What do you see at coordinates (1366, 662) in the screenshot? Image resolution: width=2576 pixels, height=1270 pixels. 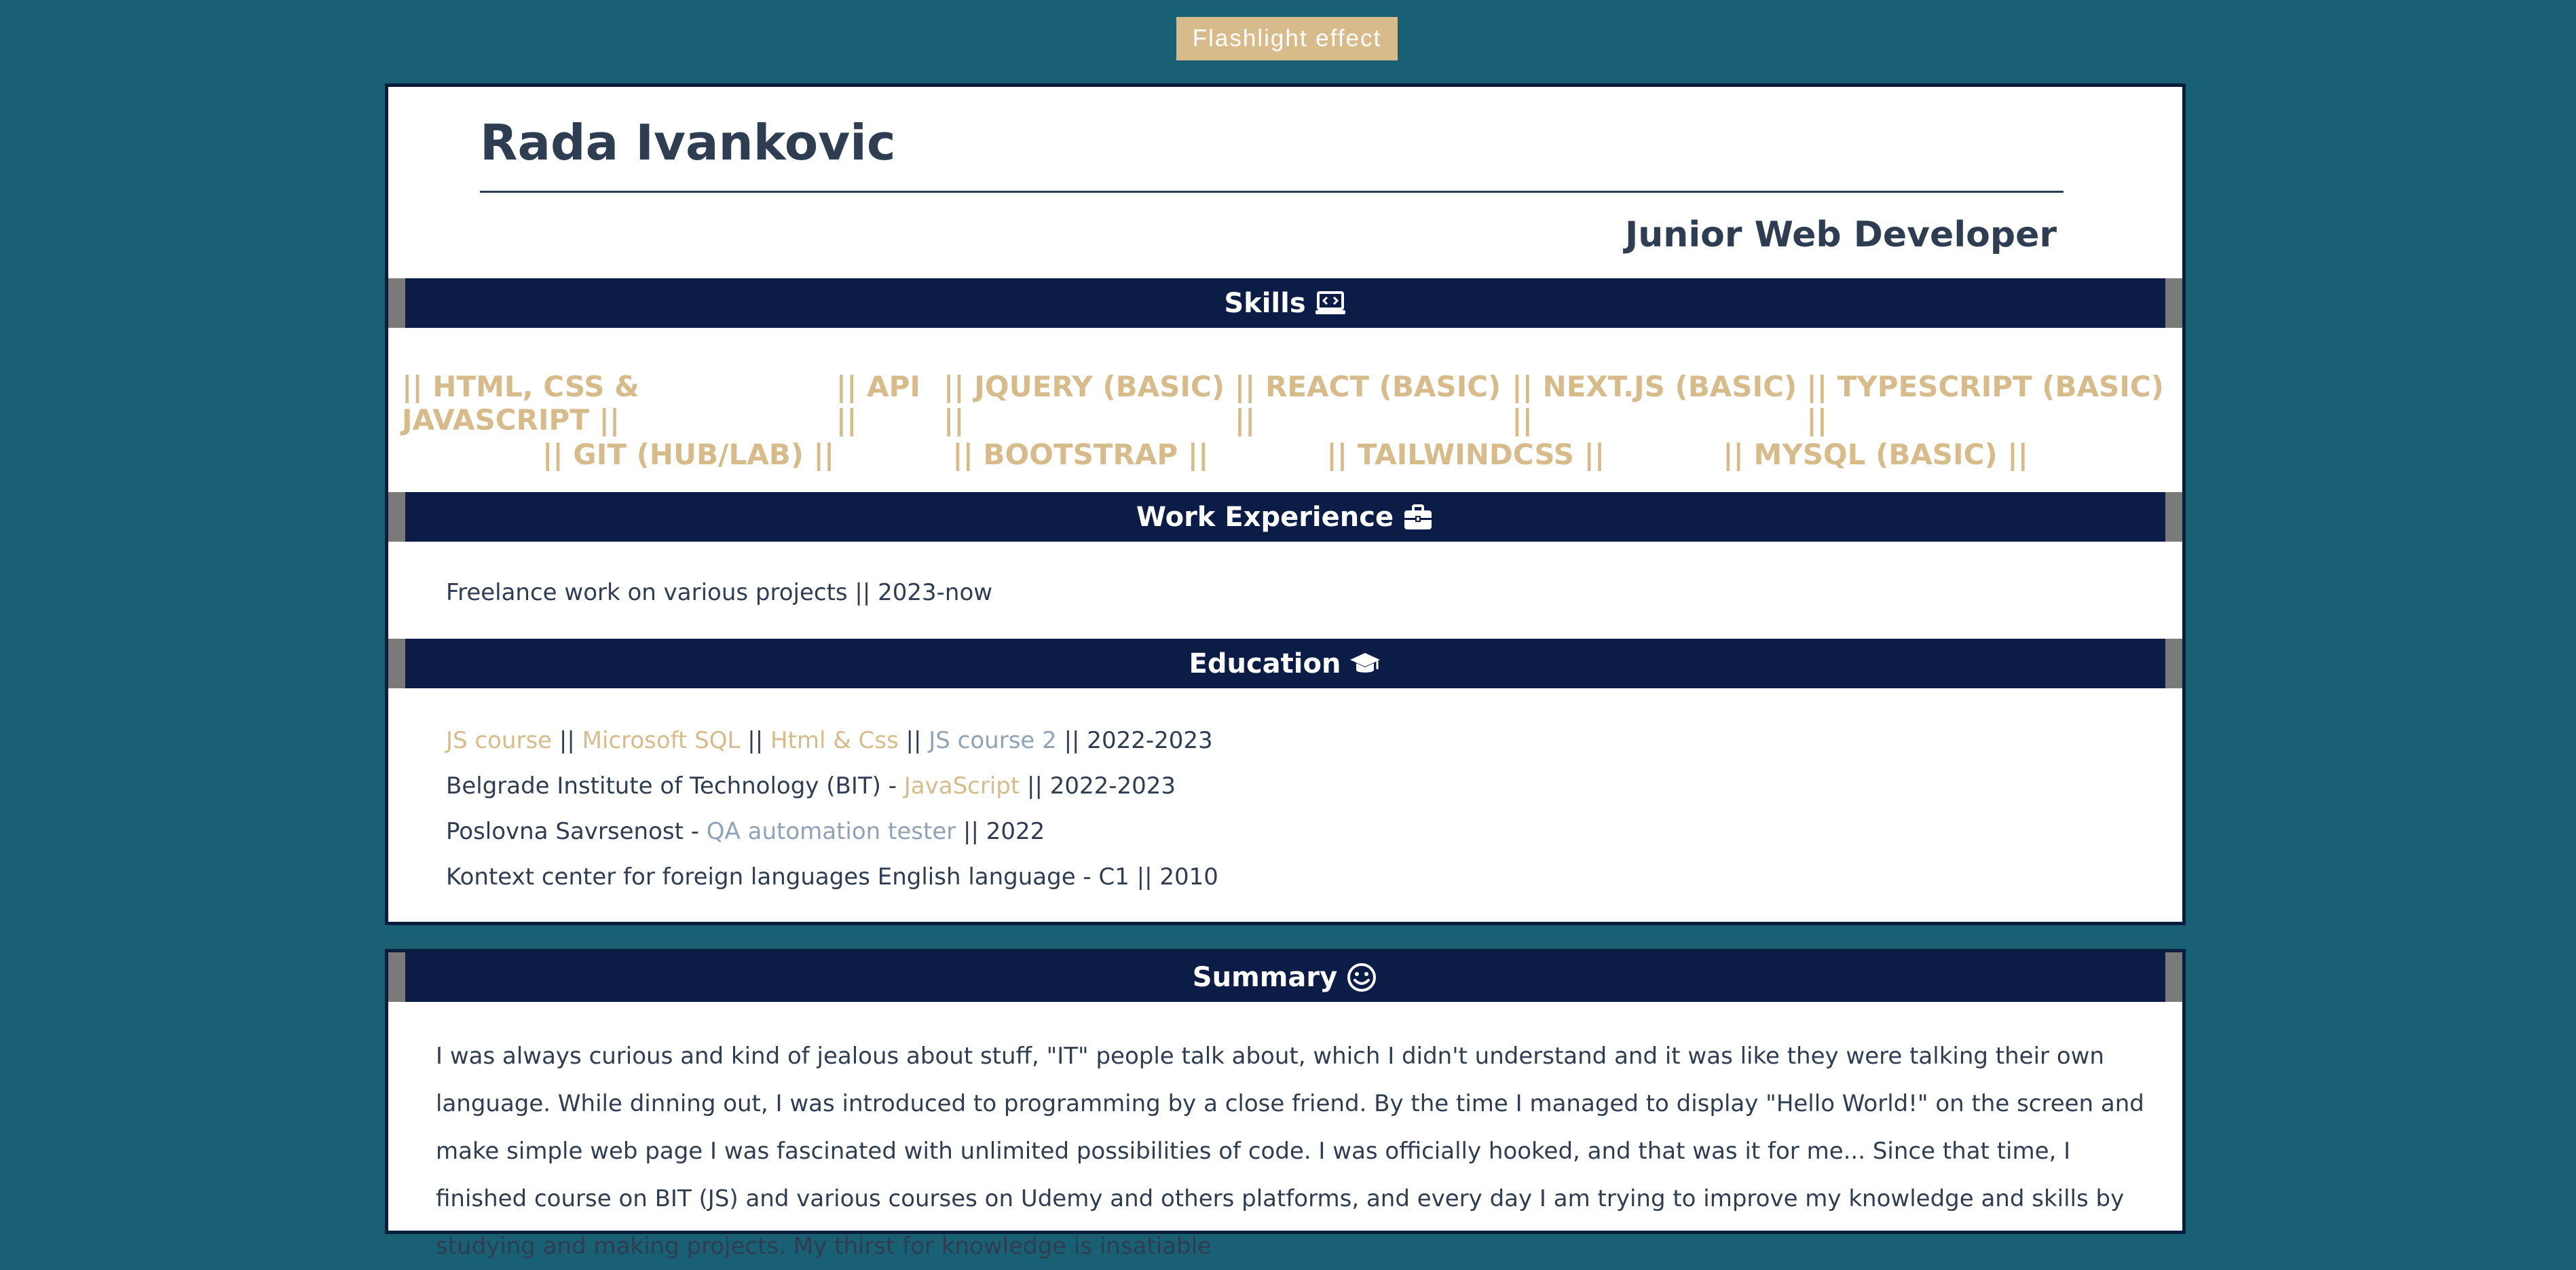 I see `graduation-cap-icon` at bounding box center [1366, 662].